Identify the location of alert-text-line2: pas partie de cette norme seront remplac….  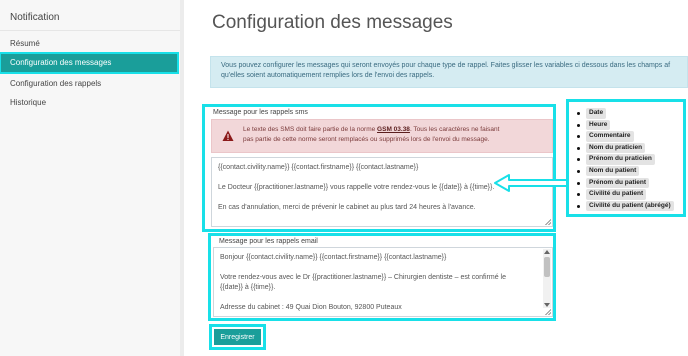
(366, 139).